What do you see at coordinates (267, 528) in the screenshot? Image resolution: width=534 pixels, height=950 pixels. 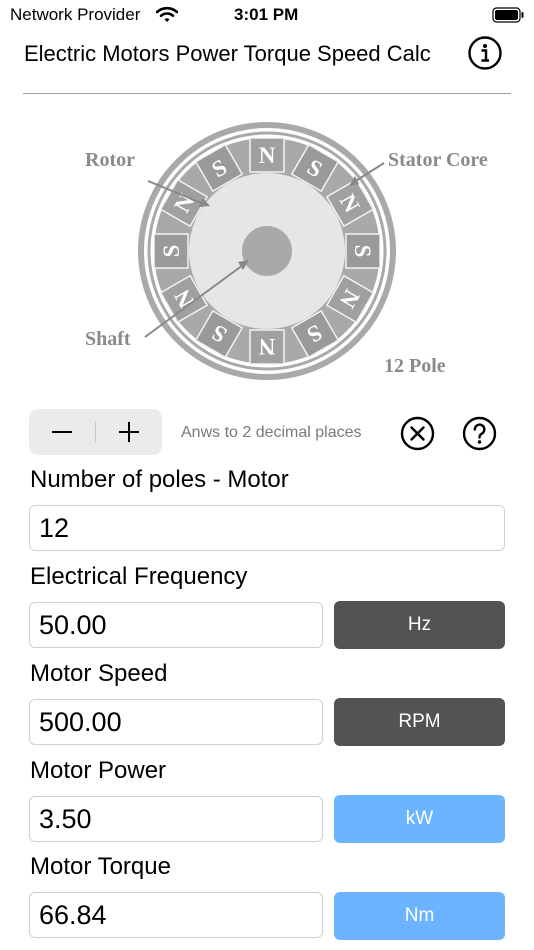 I see `poles-input` at bounding box center [267, 528].